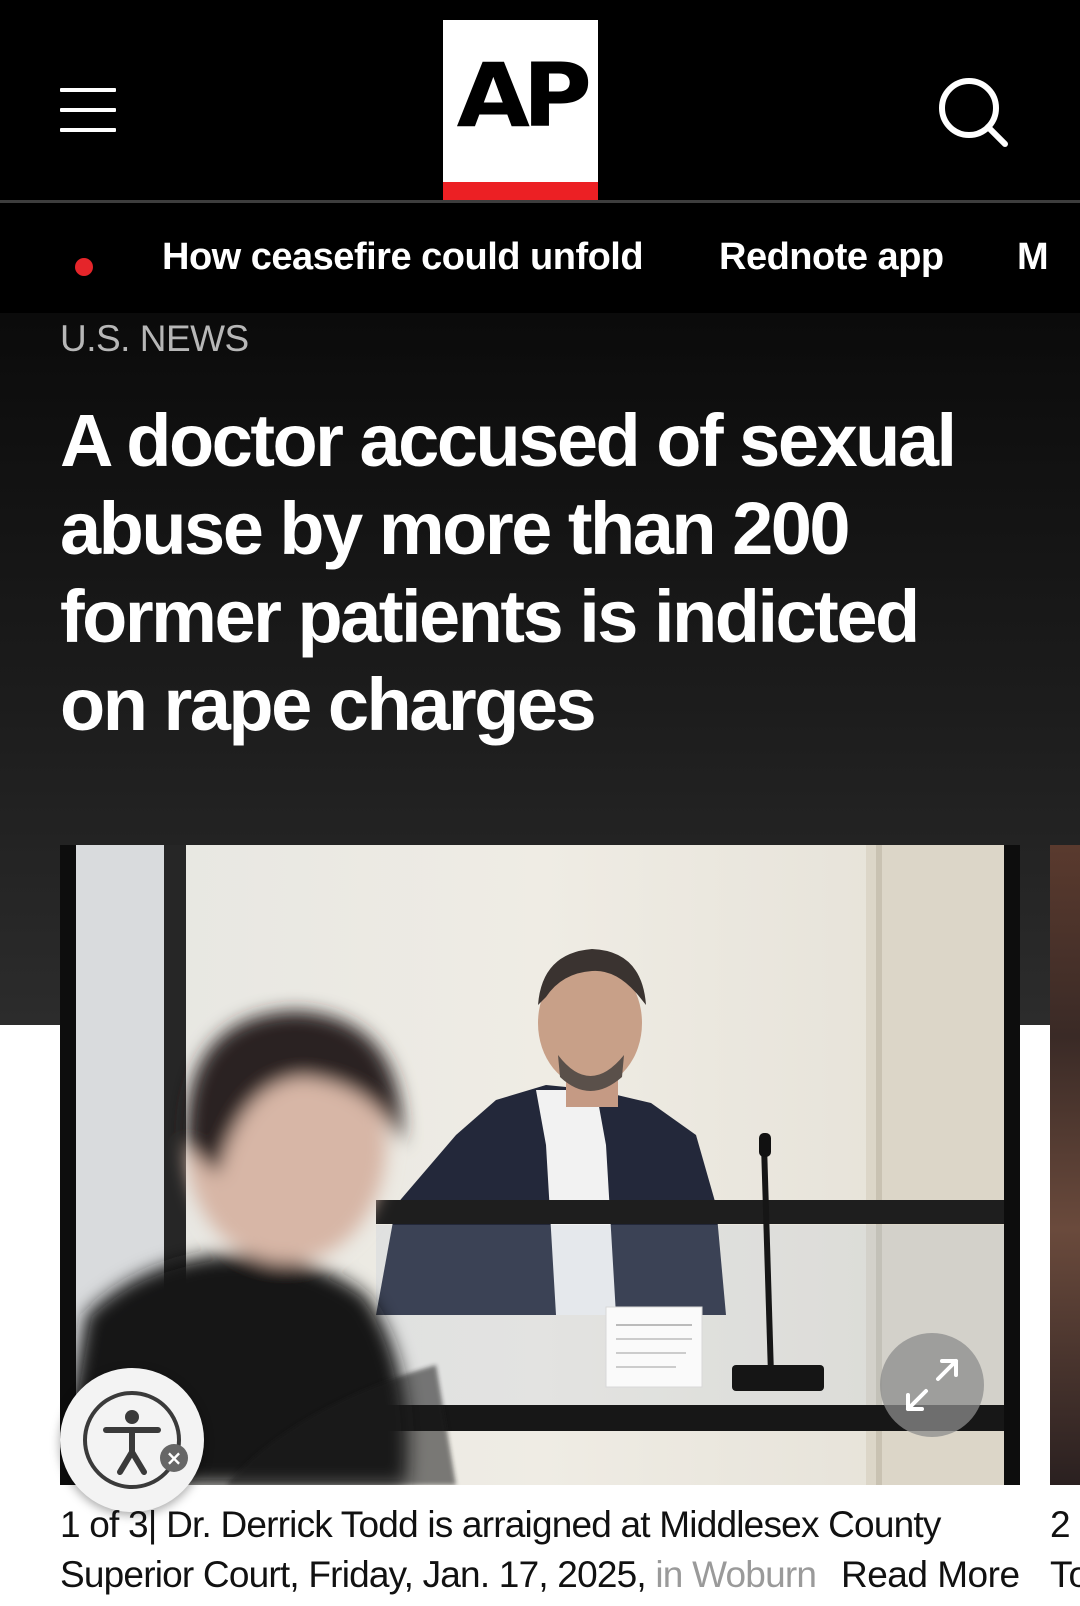 This screenshot has height=1606, width=1080. I want to click on trending-item-partial: M, so click(1033, 257).